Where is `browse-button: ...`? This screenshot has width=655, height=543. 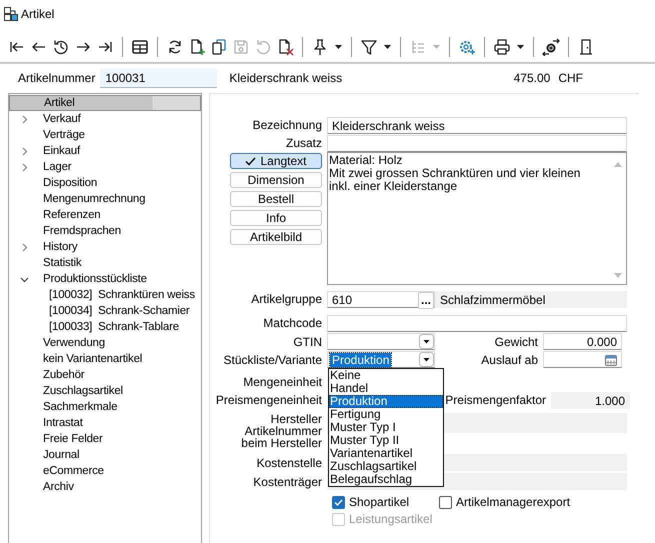
browse-button: ... is located at coordinates (426, 300).